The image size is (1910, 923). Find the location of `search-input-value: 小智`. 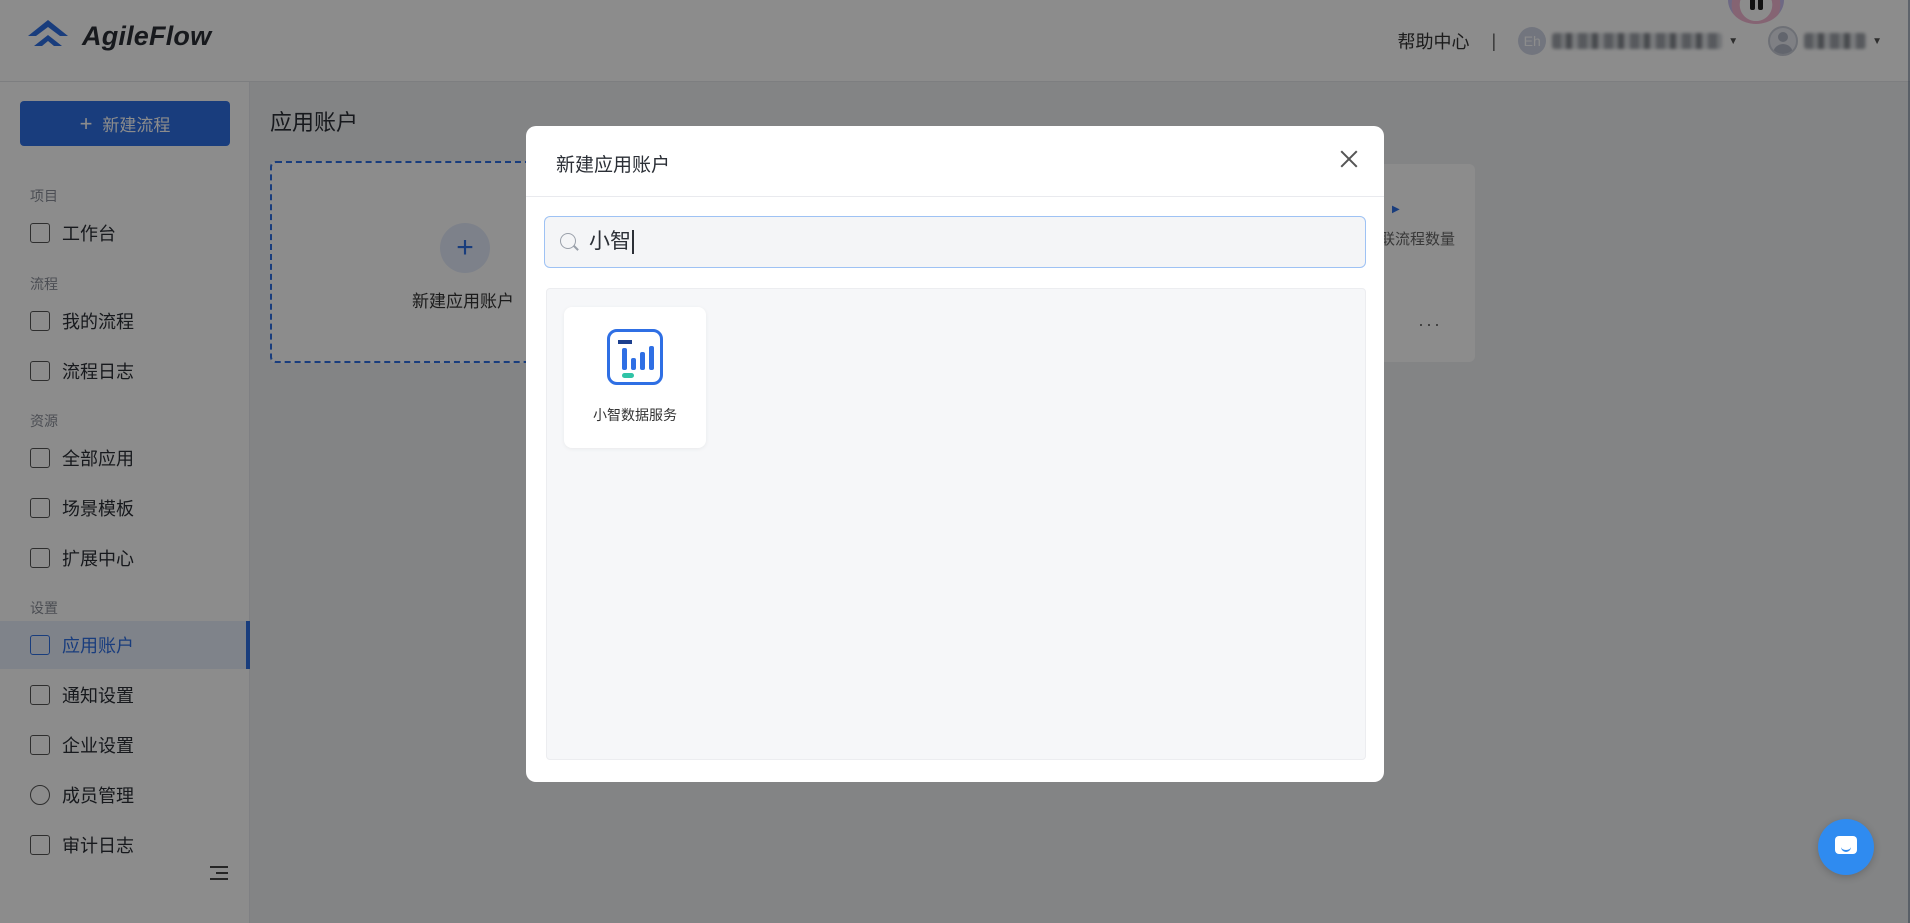

search-input-value: 小智 is located at coordinates (611, 242).